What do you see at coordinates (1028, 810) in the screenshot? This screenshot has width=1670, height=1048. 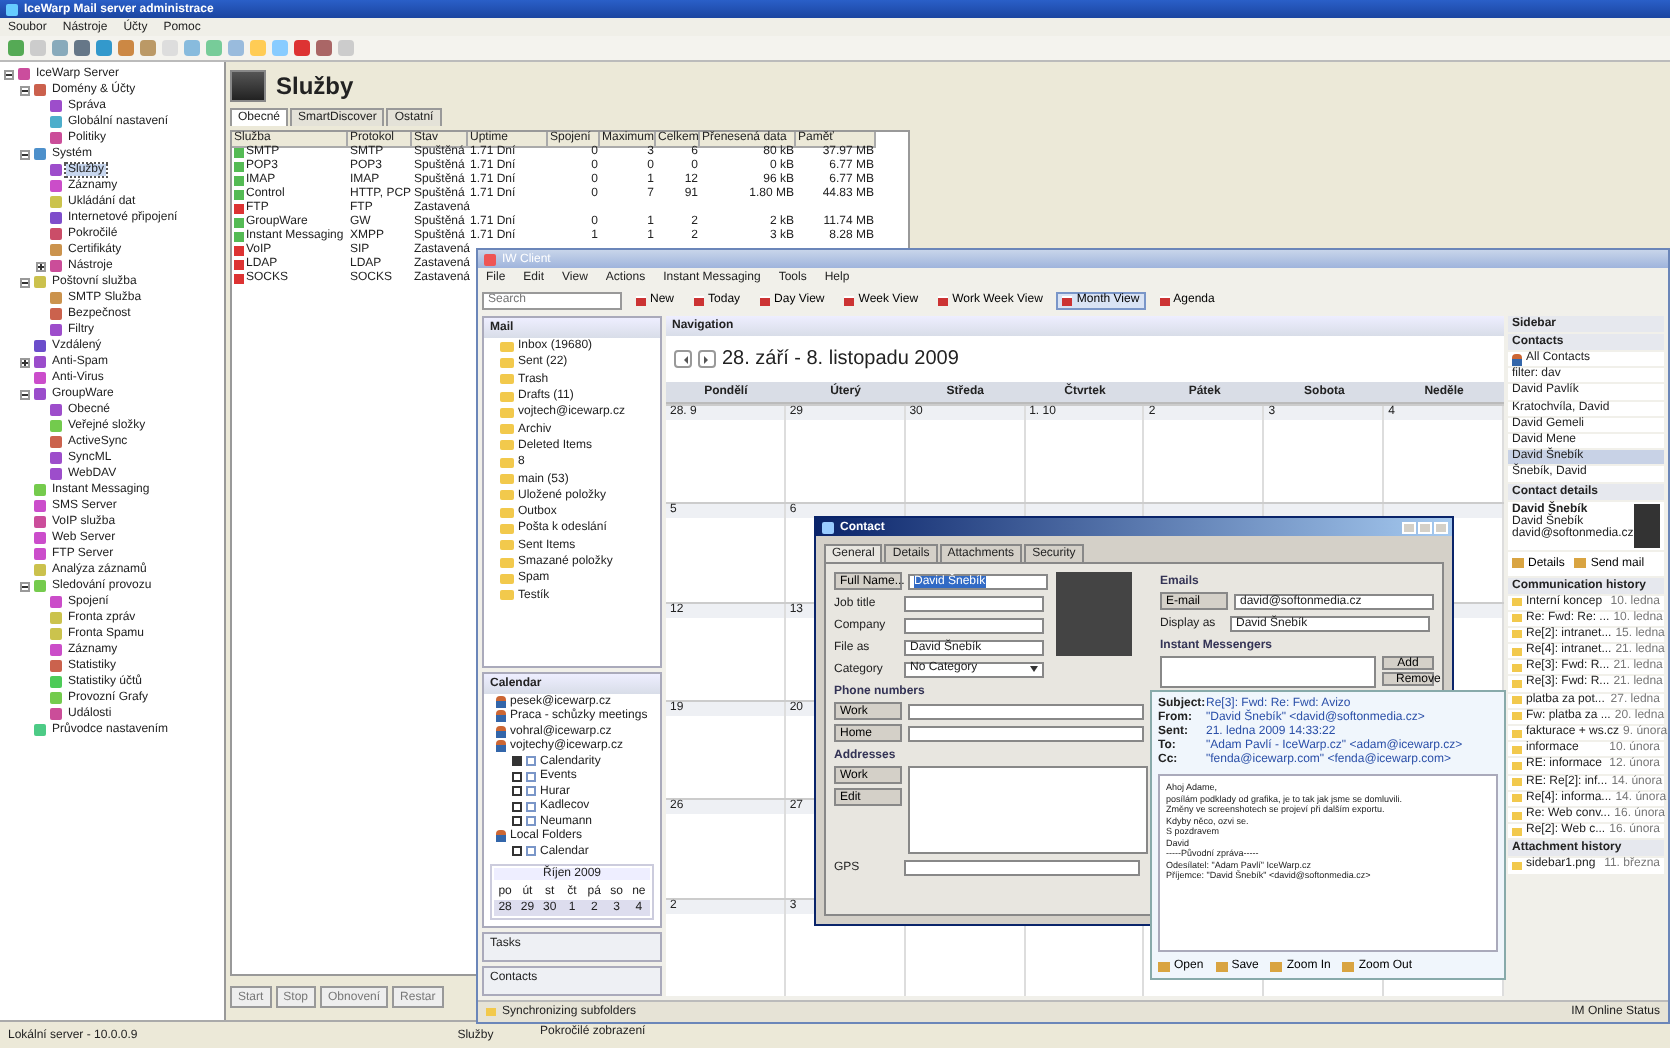 I see `address-field` at bounding box center [1028, 810].